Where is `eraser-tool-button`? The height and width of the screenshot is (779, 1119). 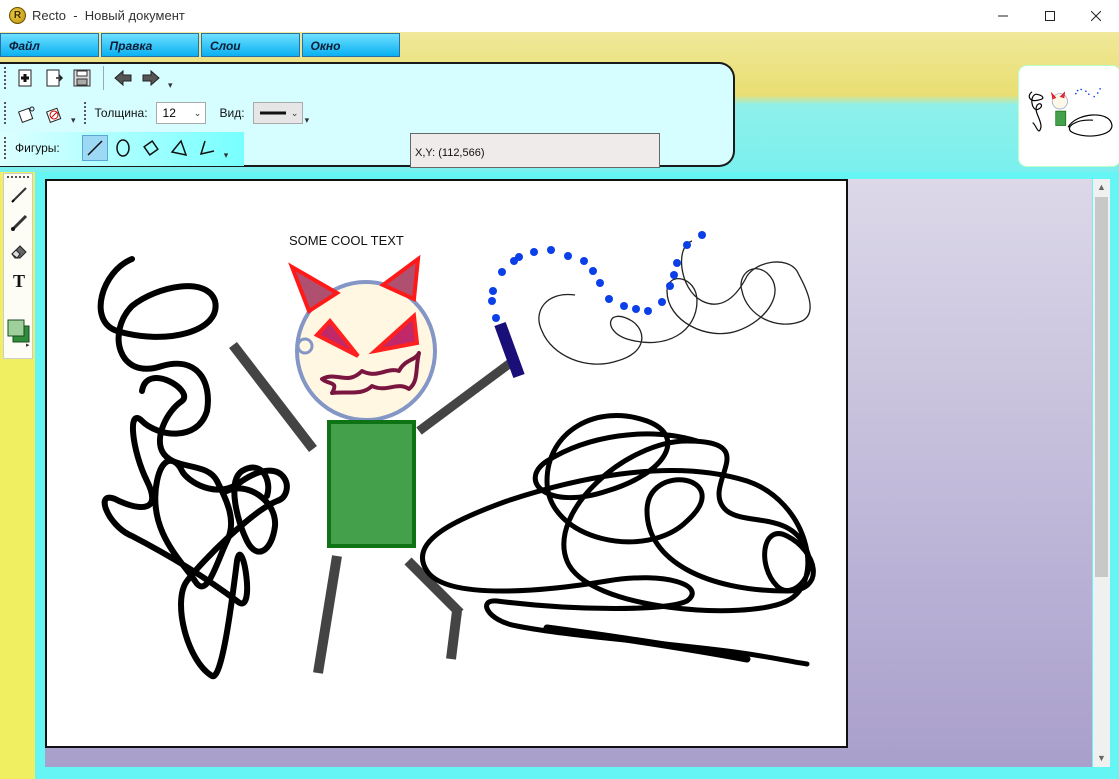 eraser-tool-button is located at coordinates (19, 250).